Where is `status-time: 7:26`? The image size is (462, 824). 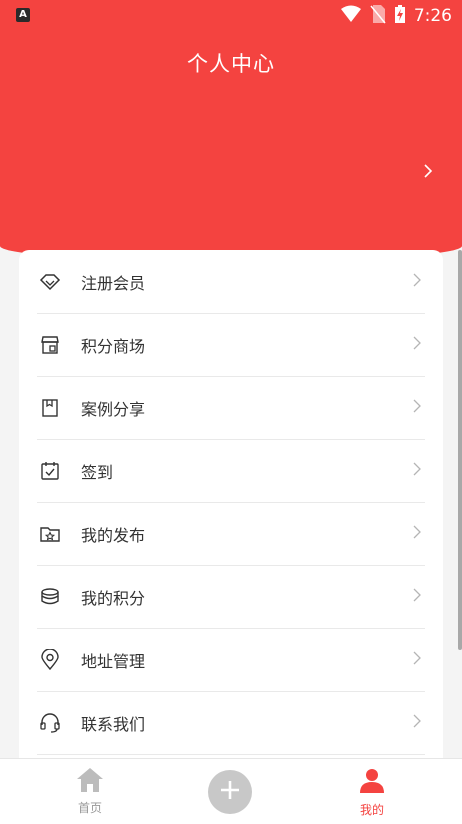
status-time: 7:26 is located at coordinates (432, 16).